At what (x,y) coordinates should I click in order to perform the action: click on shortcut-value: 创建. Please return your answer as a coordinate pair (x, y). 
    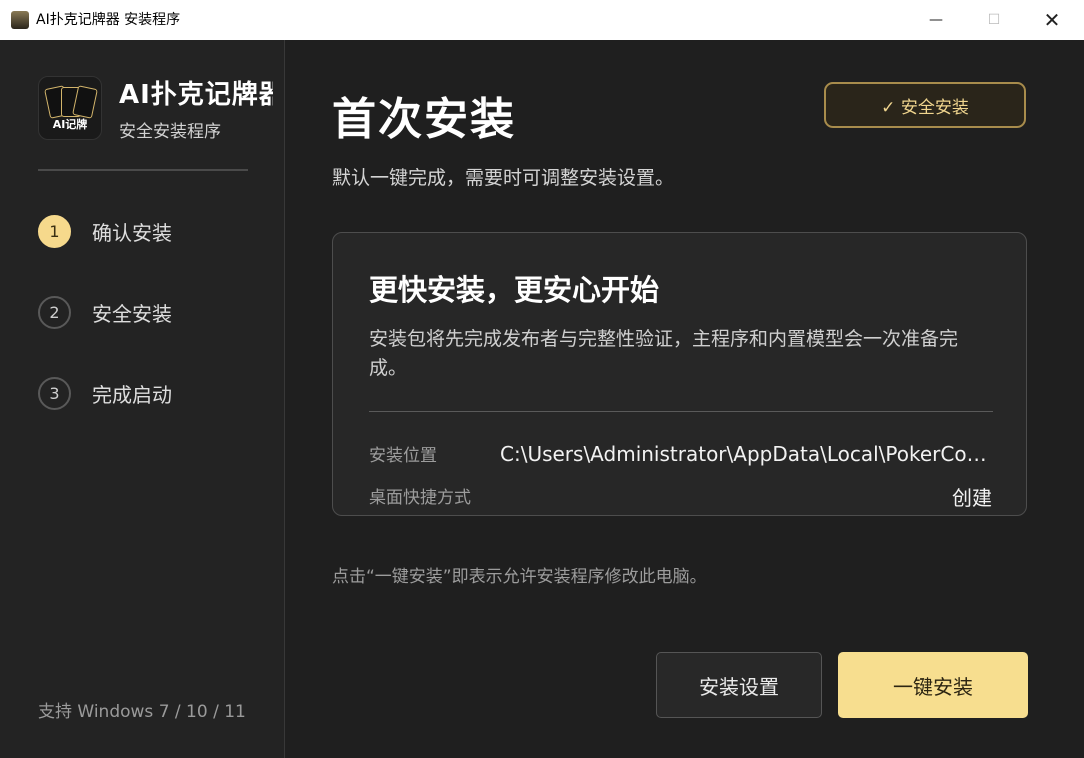
    Looking at the image, I should click on (972, 498).